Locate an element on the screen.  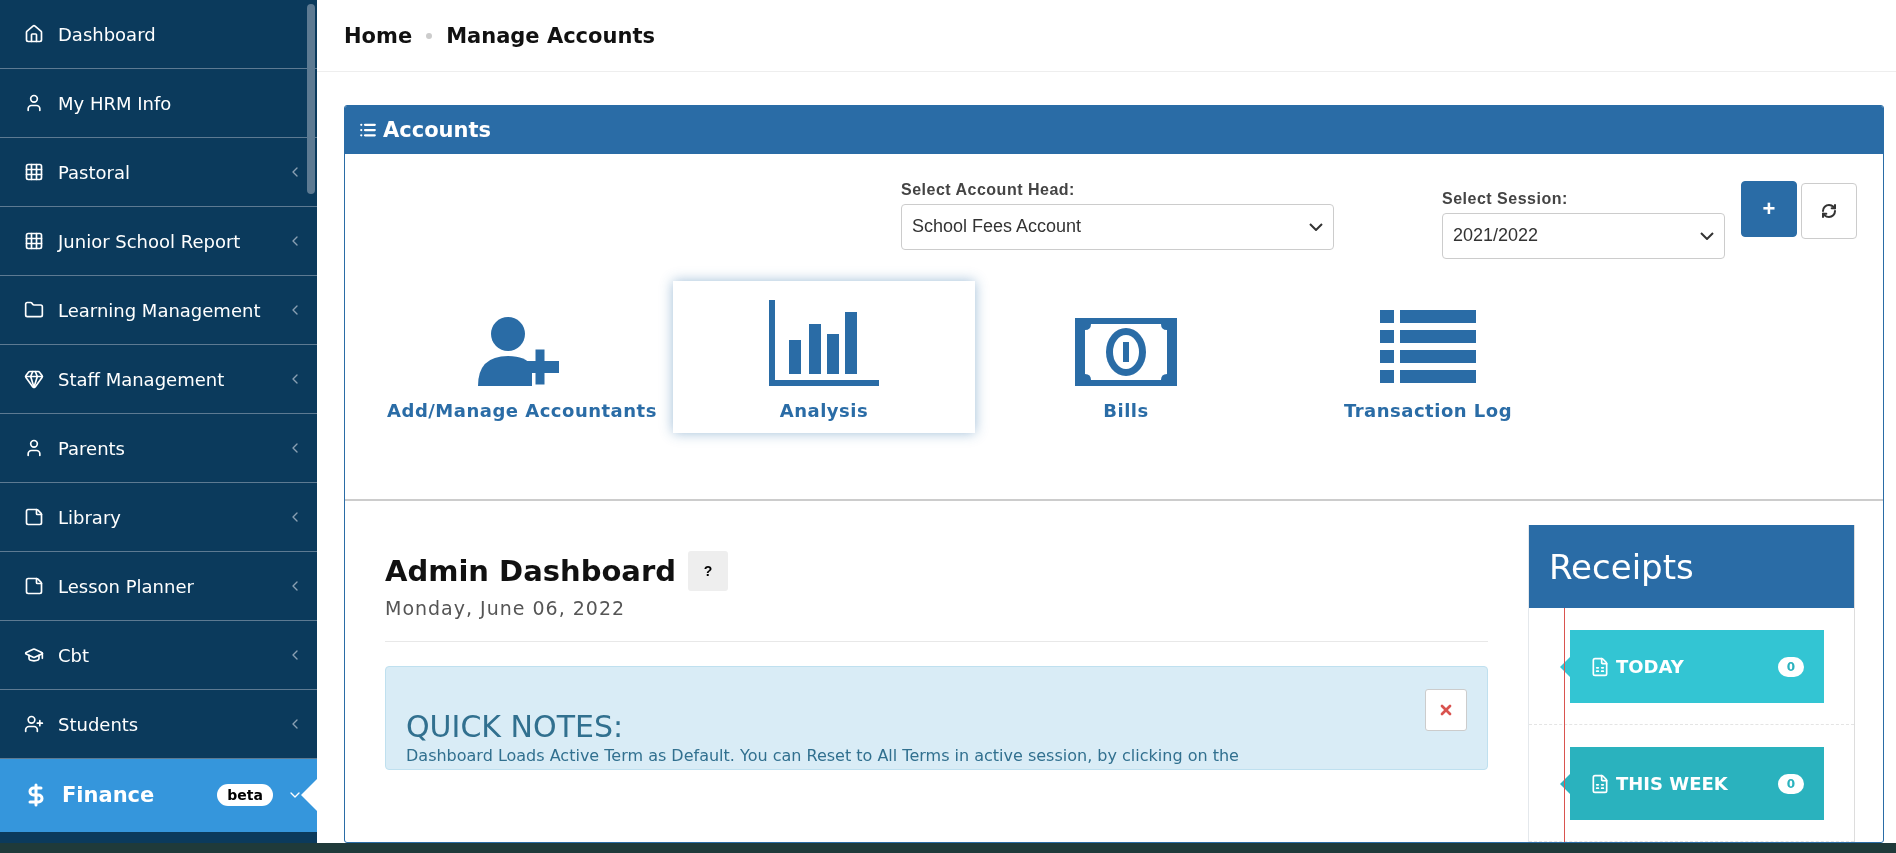
dashboard-title: Admin Dashboard is located at coordinates (530, 571).